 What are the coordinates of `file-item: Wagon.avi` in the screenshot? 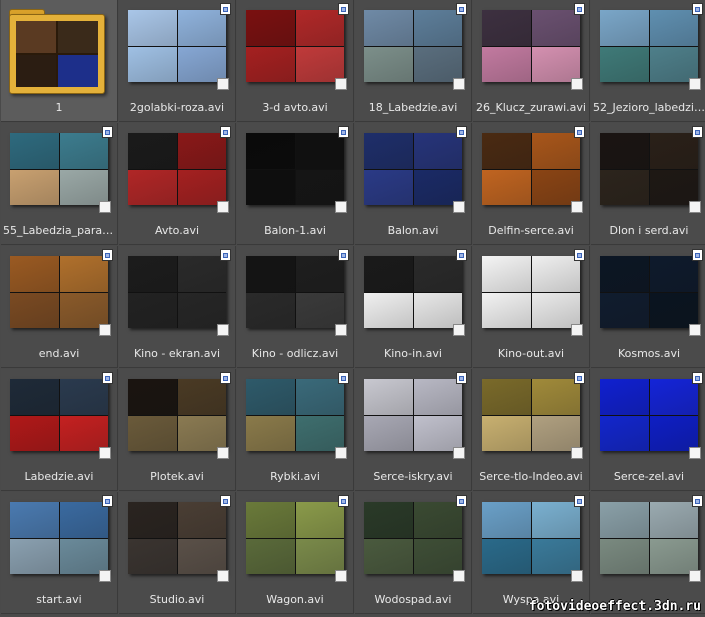 It's located at (295, 553).